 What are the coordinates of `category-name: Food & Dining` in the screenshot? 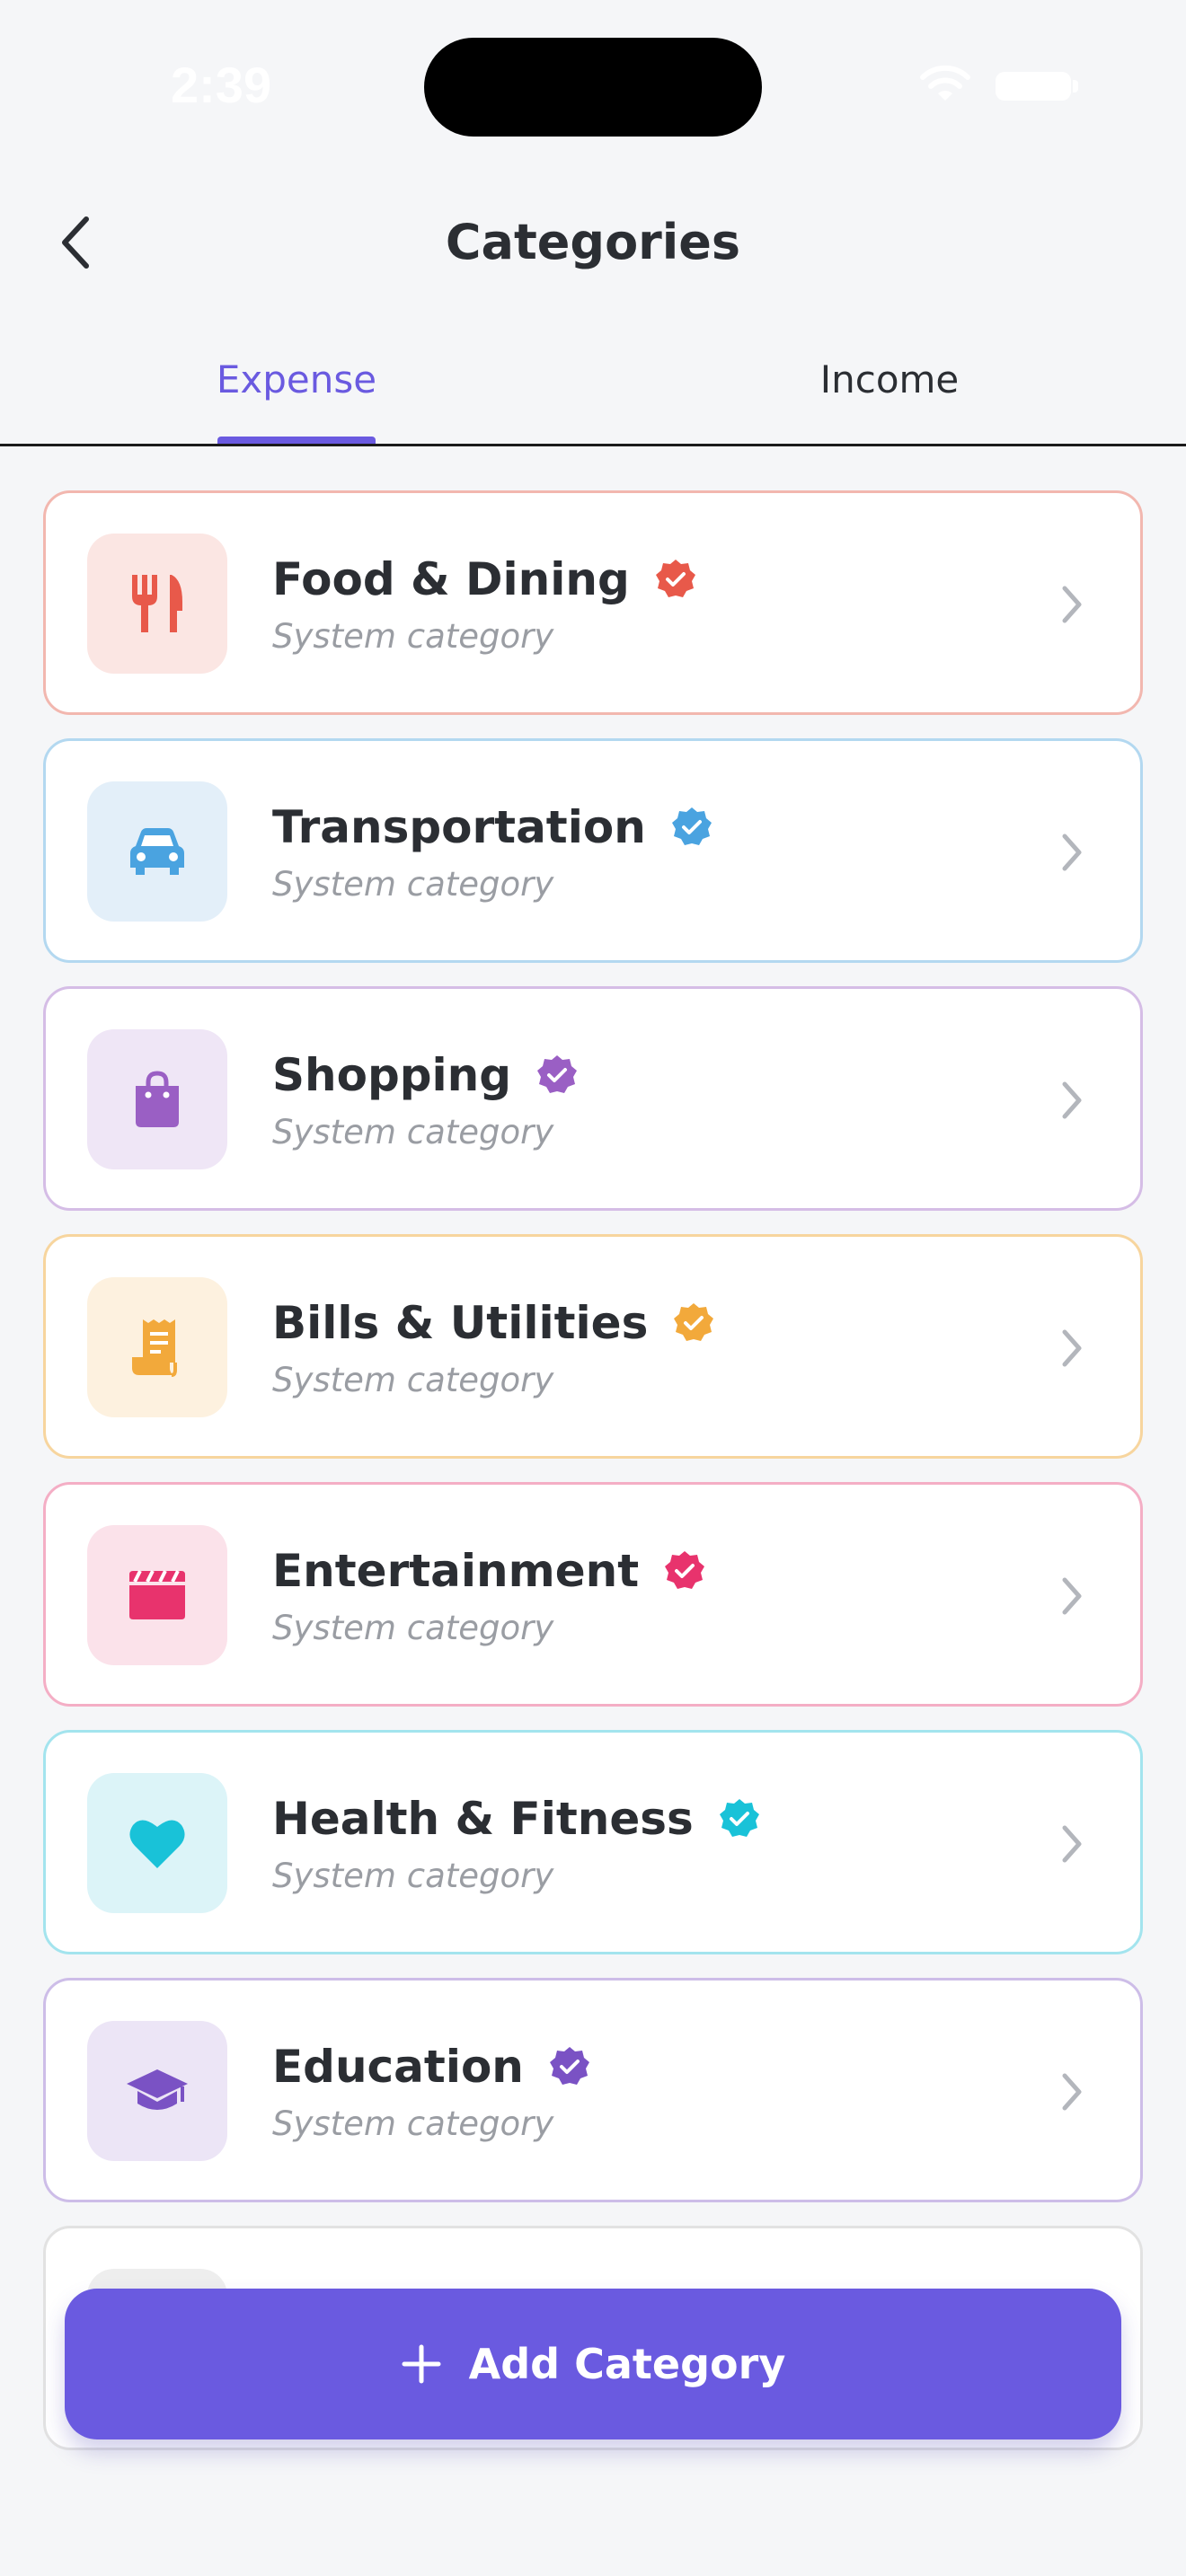 It's located at (451, 579).